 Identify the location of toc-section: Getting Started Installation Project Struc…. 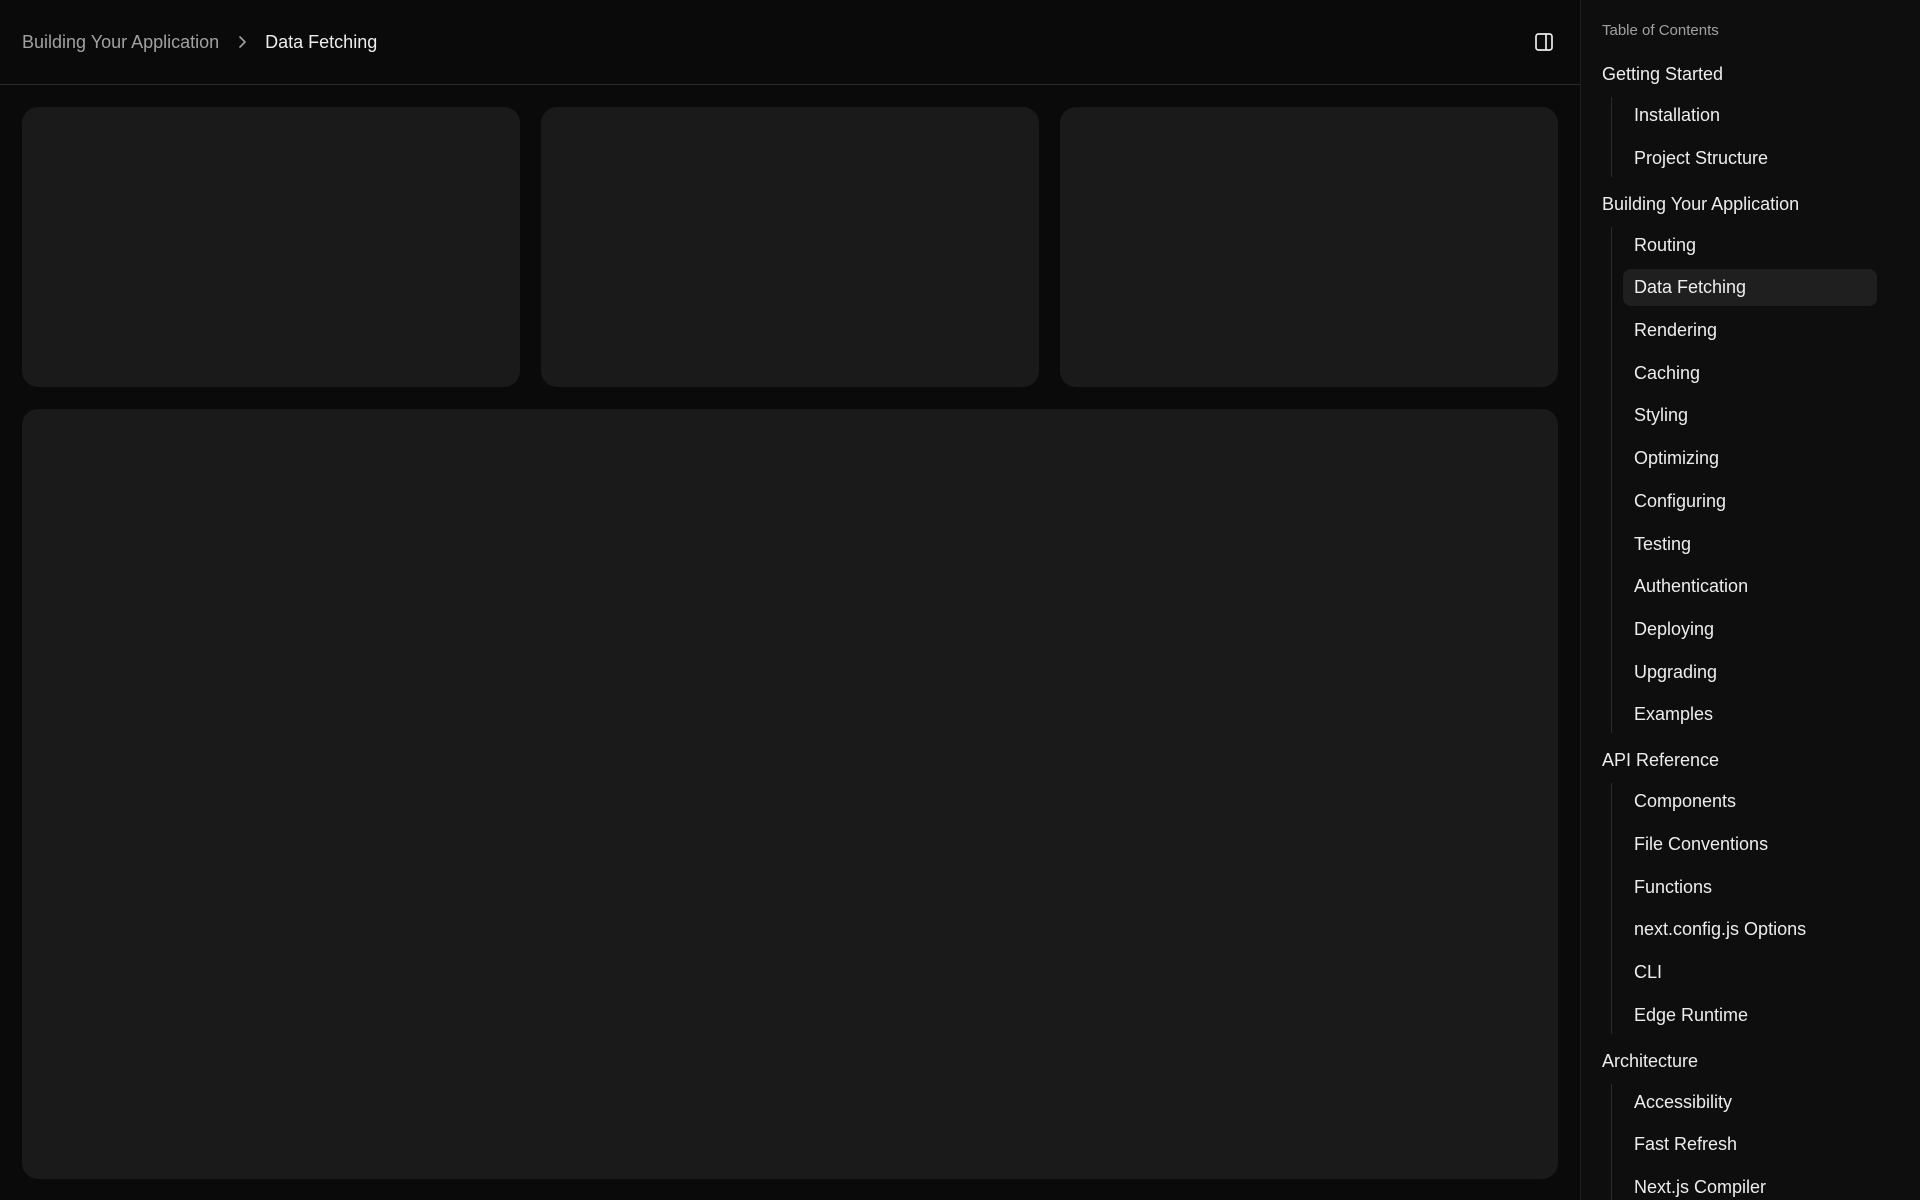
(1750, 118).